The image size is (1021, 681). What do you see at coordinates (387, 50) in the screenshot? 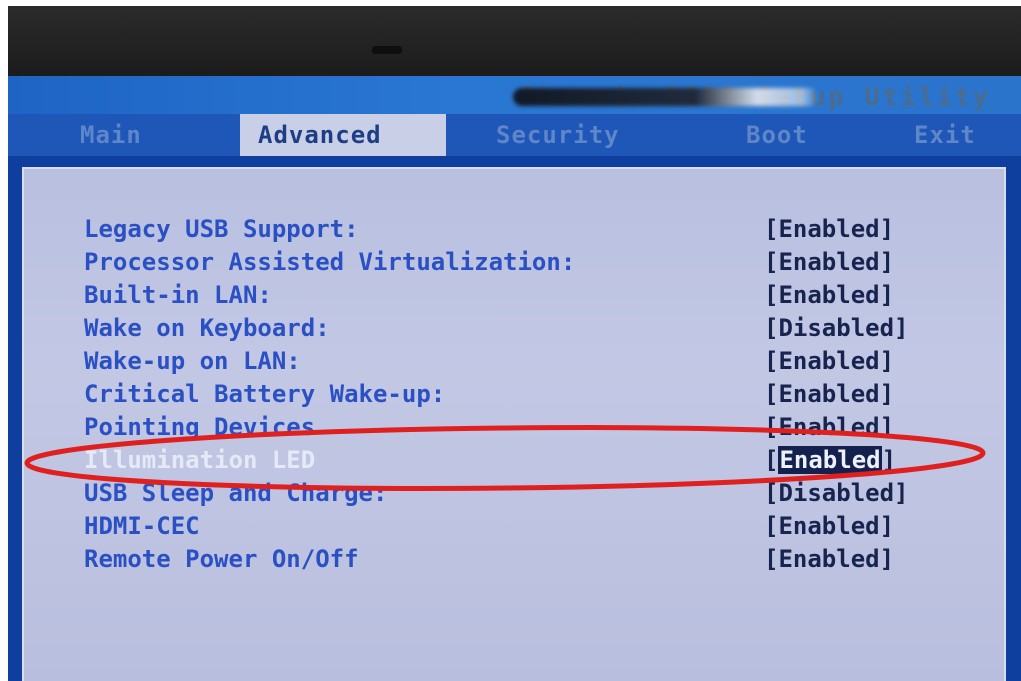
I see `webcam-icon` at bounding box center [387, 50].